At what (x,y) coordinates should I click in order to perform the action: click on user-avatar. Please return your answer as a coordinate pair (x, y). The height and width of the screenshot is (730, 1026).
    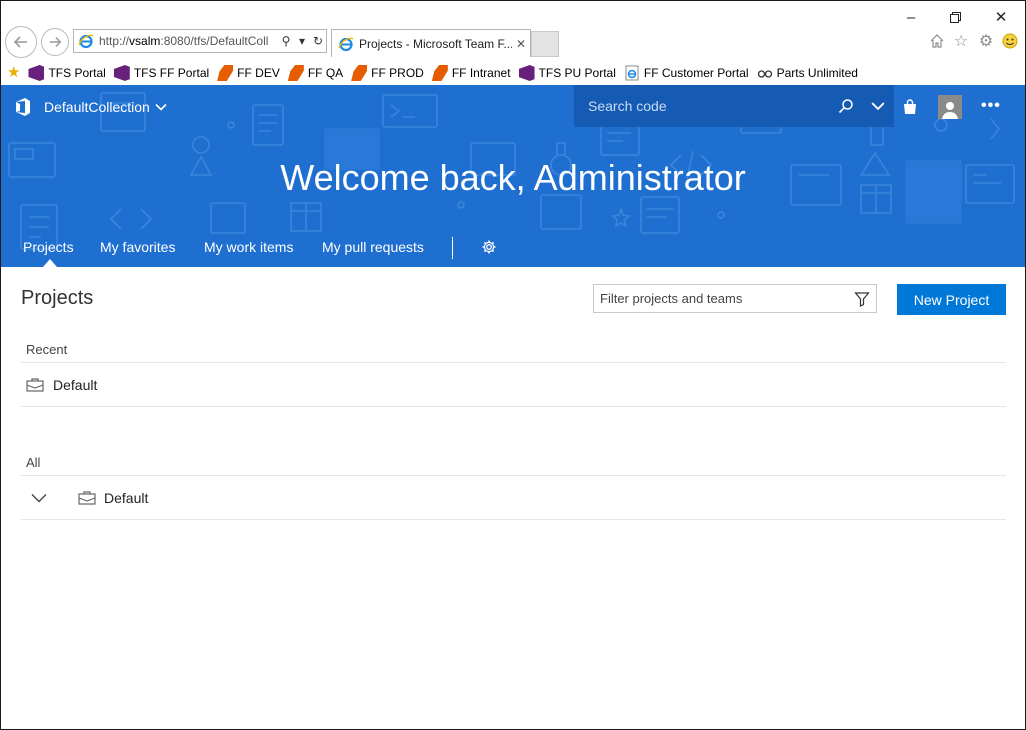
    Looking at the image, I should click on (950, 107).